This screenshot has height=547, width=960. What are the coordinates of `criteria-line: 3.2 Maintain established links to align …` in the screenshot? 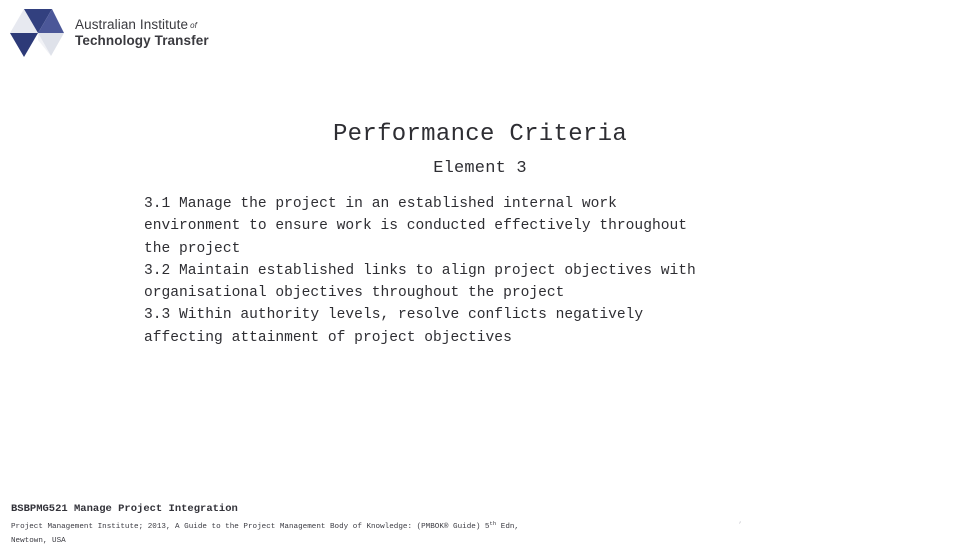 It's located at (494, 271).